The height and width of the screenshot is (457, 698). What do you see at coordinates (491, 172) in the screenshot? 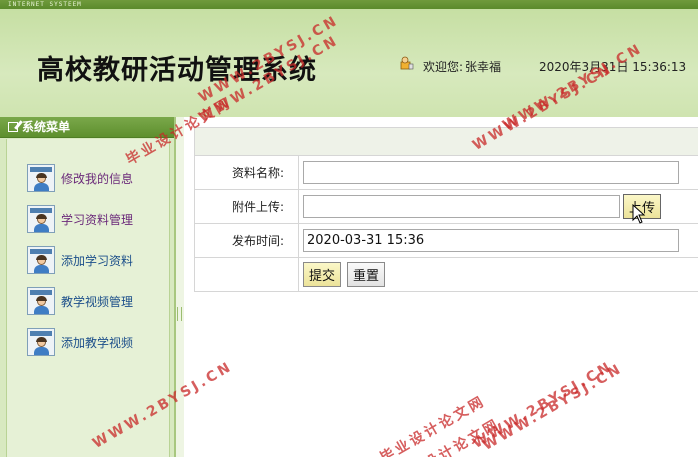
I see `material-name-input` at bounding box center [491, 172].